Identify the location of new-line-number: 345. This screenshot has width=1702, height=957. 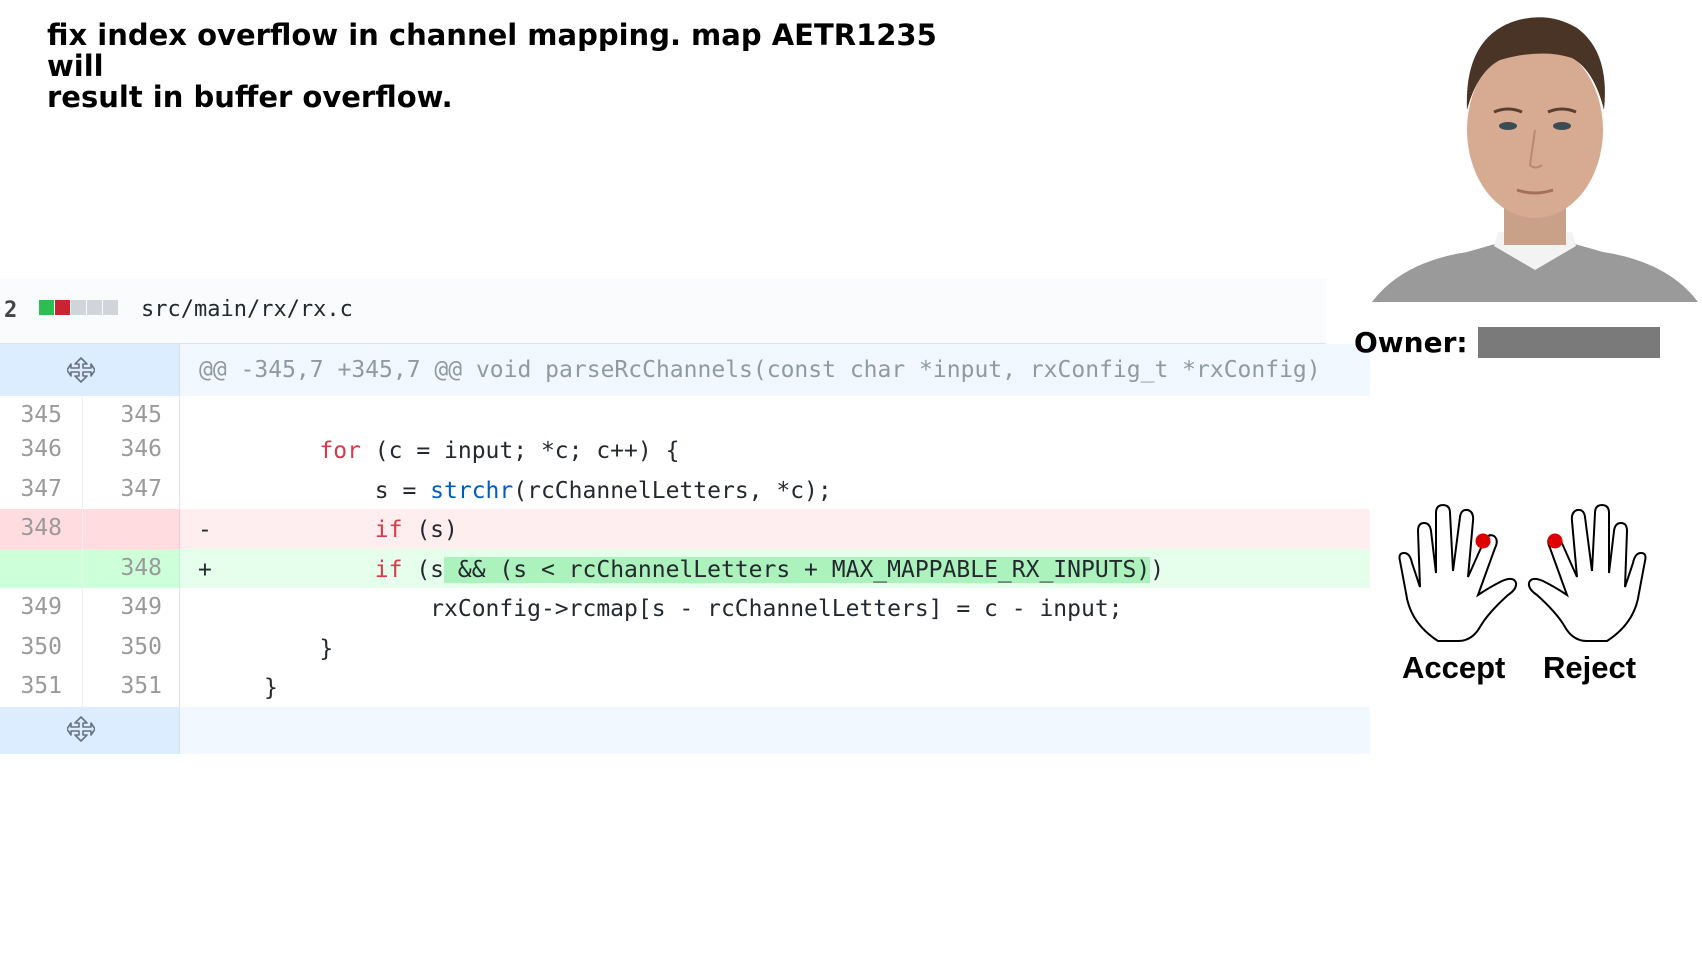
(122, 413).